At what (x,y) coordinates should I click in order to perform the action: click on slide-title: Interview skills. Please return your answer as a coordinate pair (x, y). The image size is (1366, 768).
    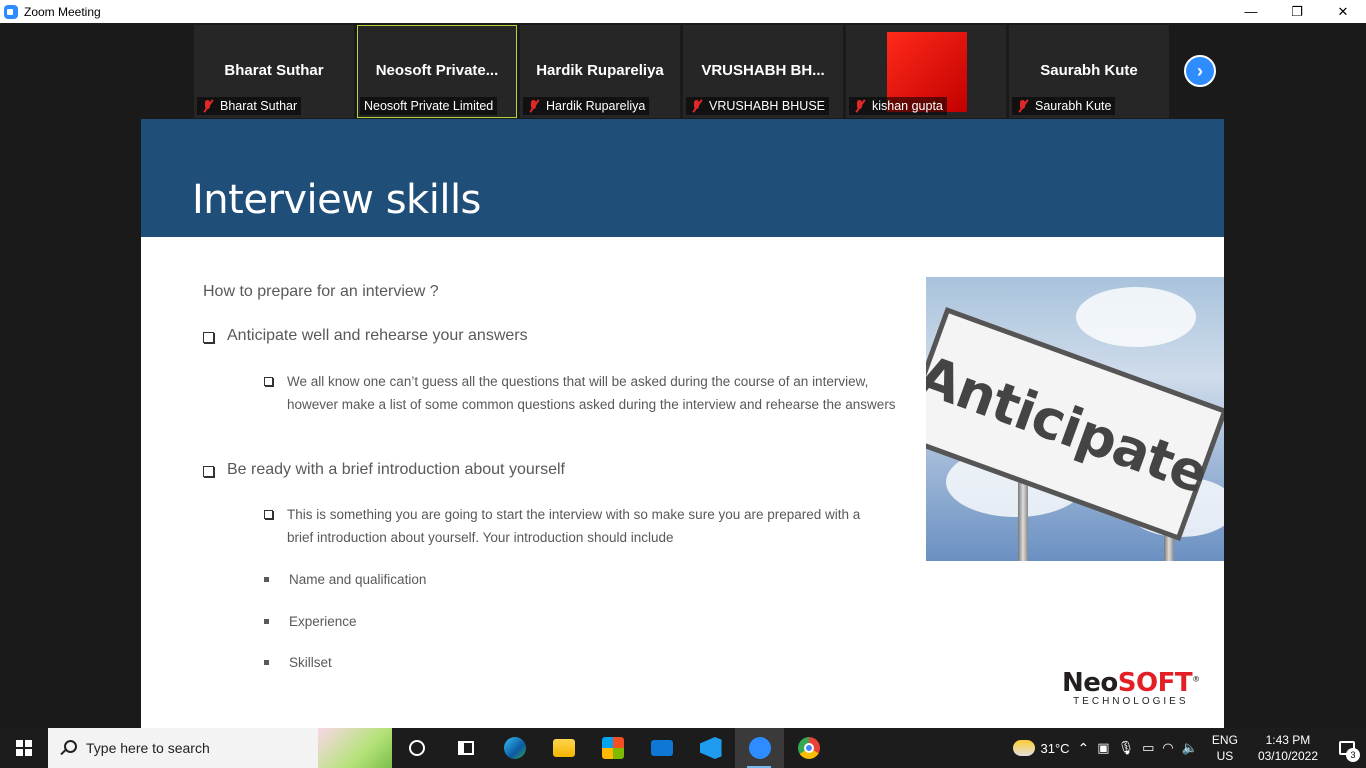
    Looking at the image, I should click on (336, 200).